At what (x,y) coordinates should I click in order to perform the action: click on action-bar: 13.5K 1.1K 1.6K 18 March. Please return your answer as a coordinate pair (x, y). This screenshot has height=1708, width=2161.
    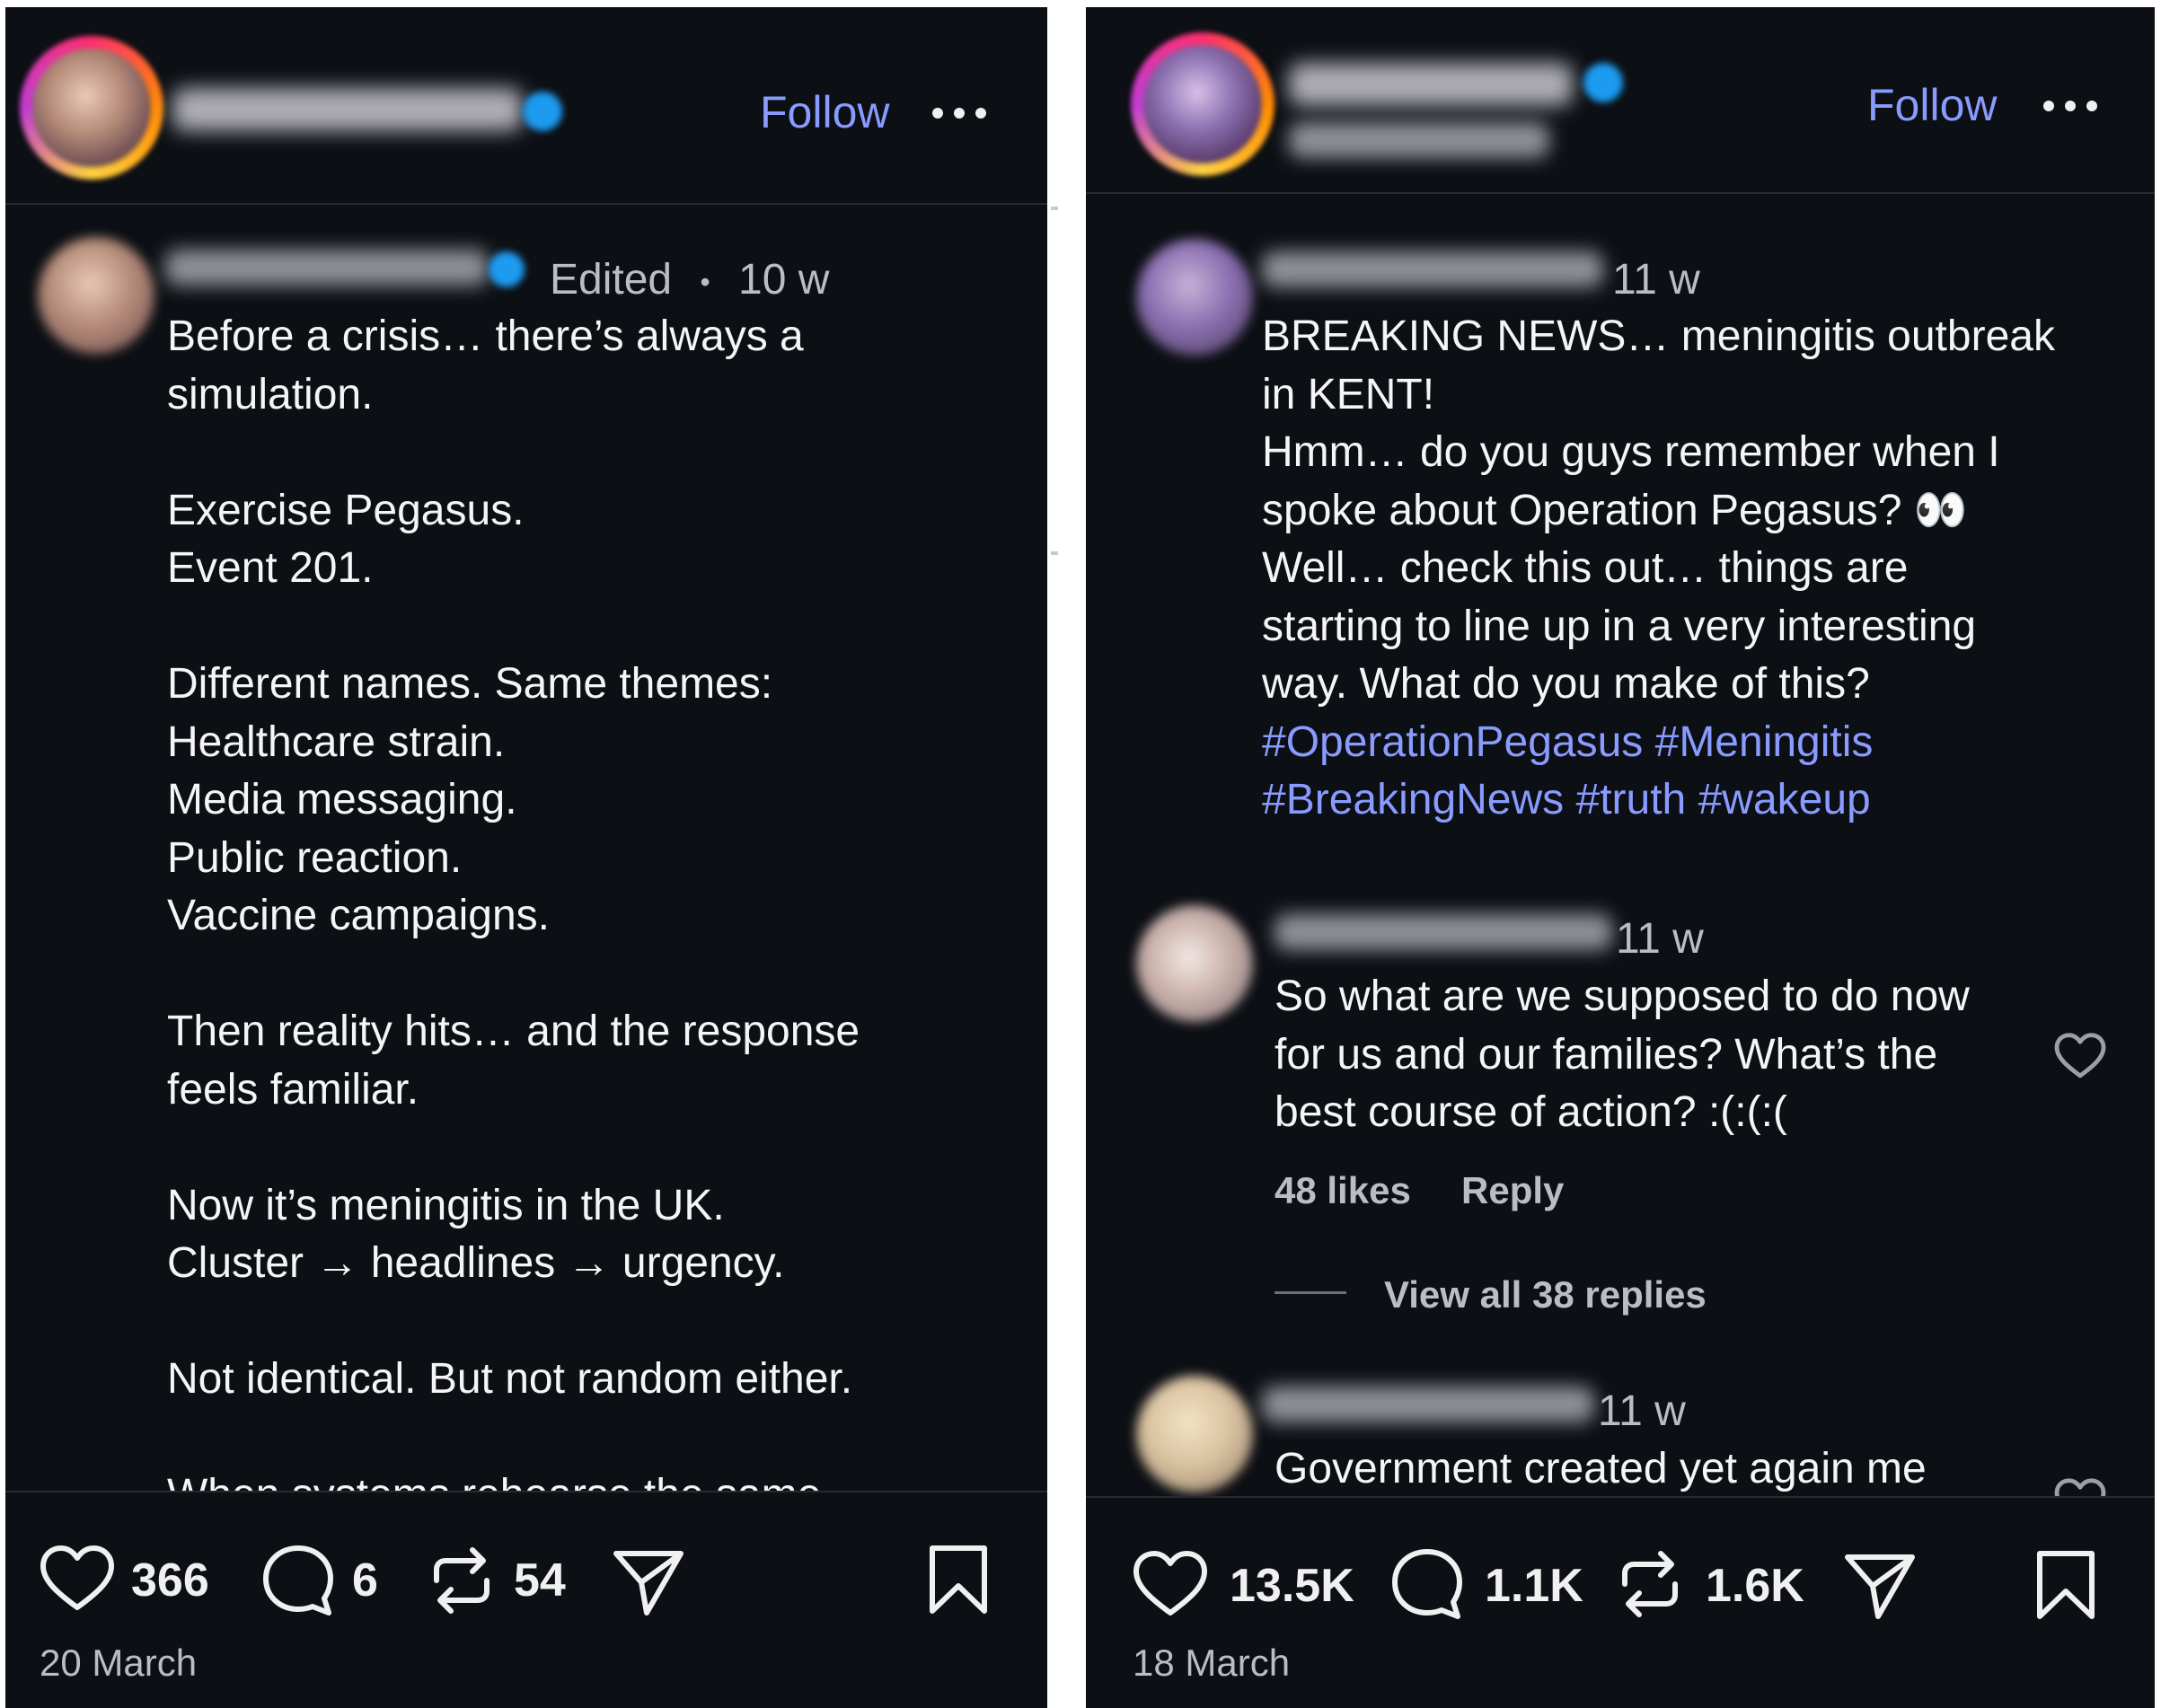
    Looking at the image, I should click on (1620, 1602).